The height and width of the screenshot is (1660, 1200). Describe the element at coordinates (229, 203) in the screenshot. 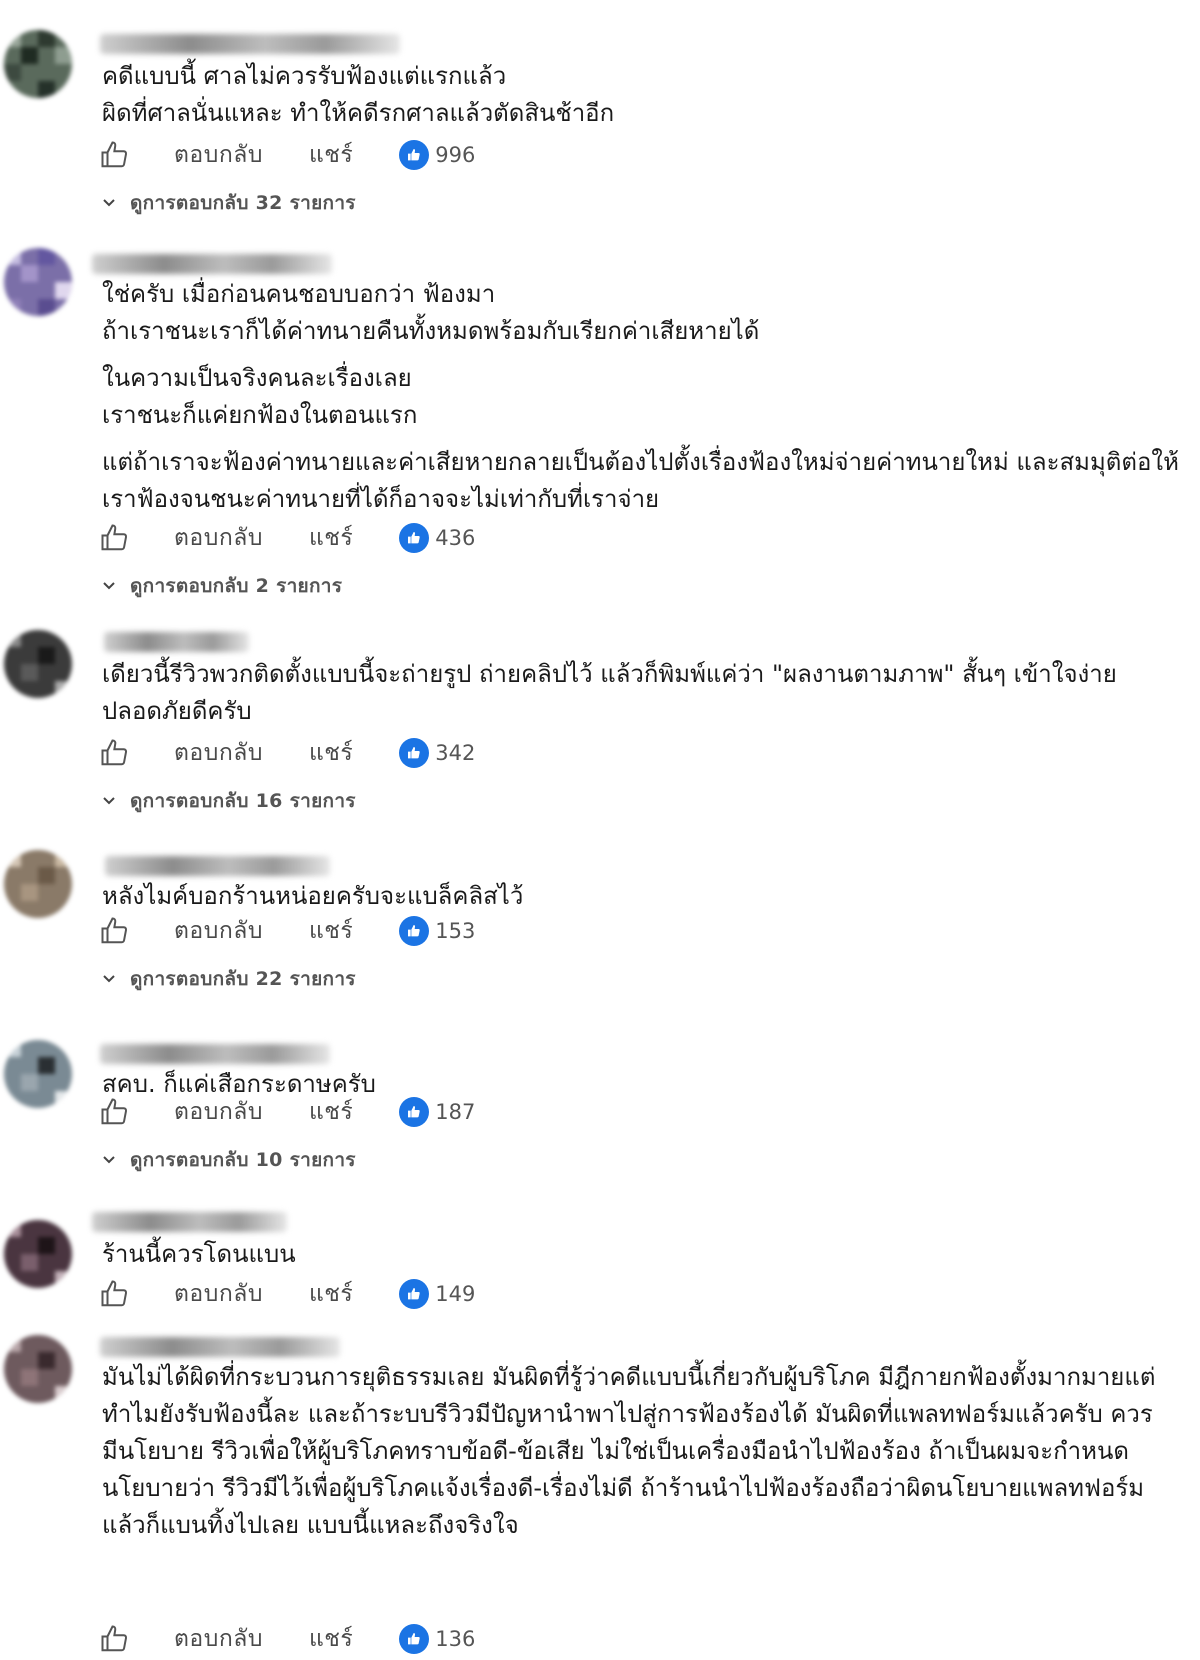

I see `view-replies-link: ดูการตอบกลับ 32 รายการ` at that location.